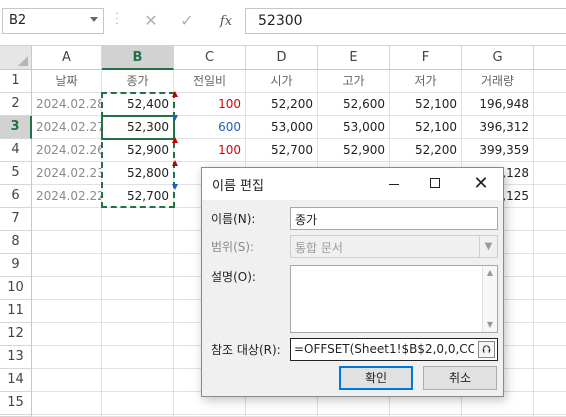  Describe the element at coordinates (16, 357) in the screenshot. I see `row-header-13: 13` at that location.